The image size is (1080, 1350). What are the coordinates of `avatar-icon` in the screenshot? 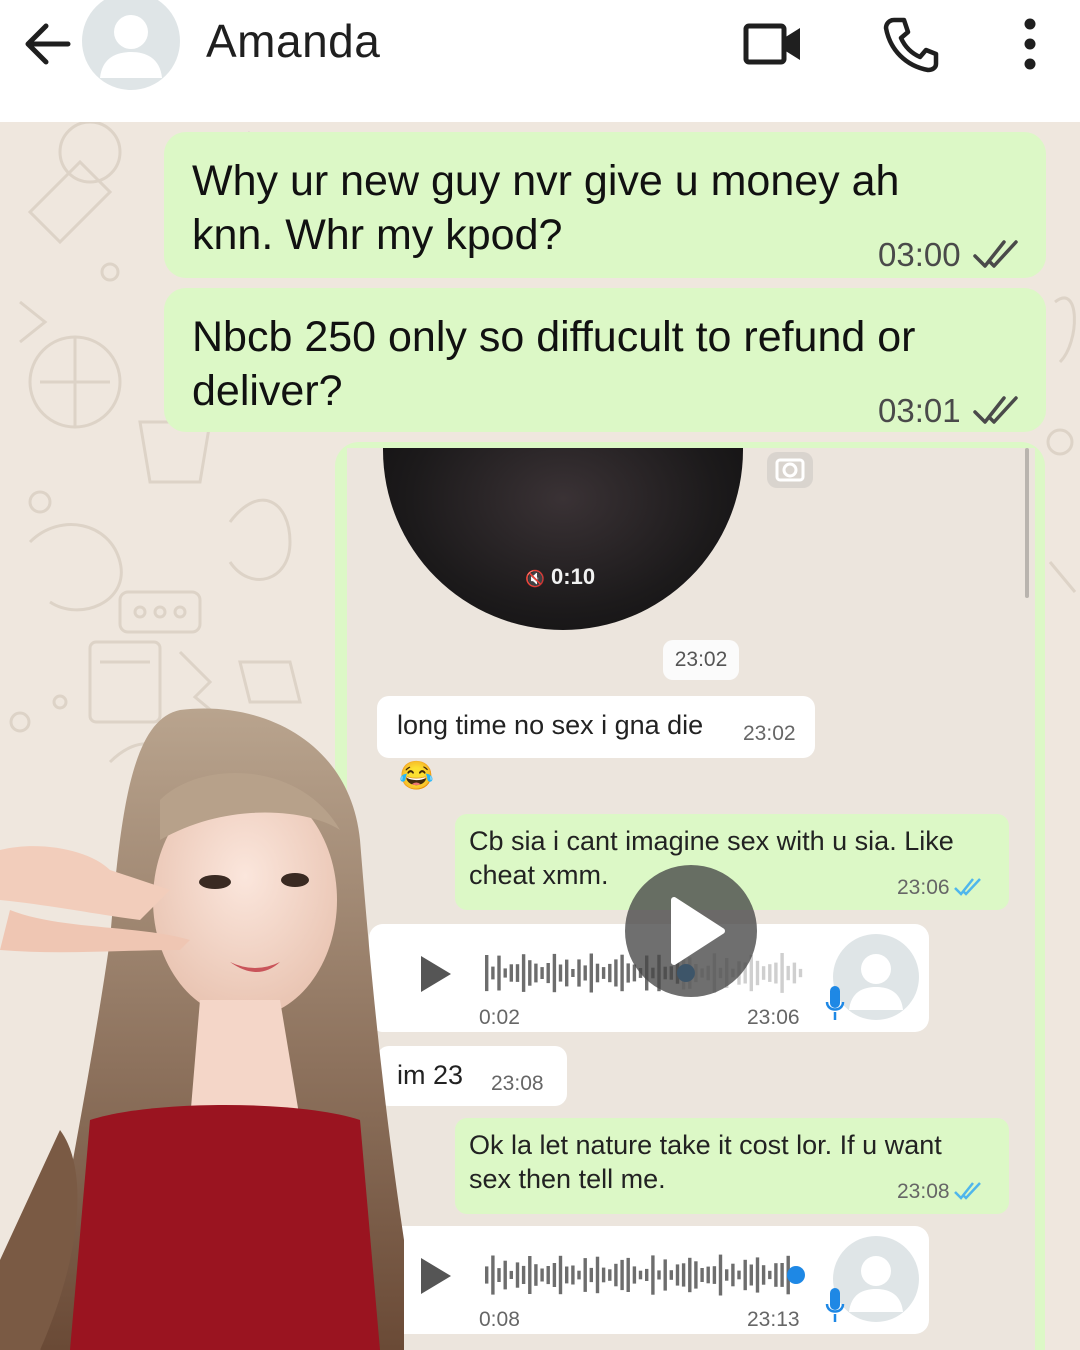 It's located at (131, 46).